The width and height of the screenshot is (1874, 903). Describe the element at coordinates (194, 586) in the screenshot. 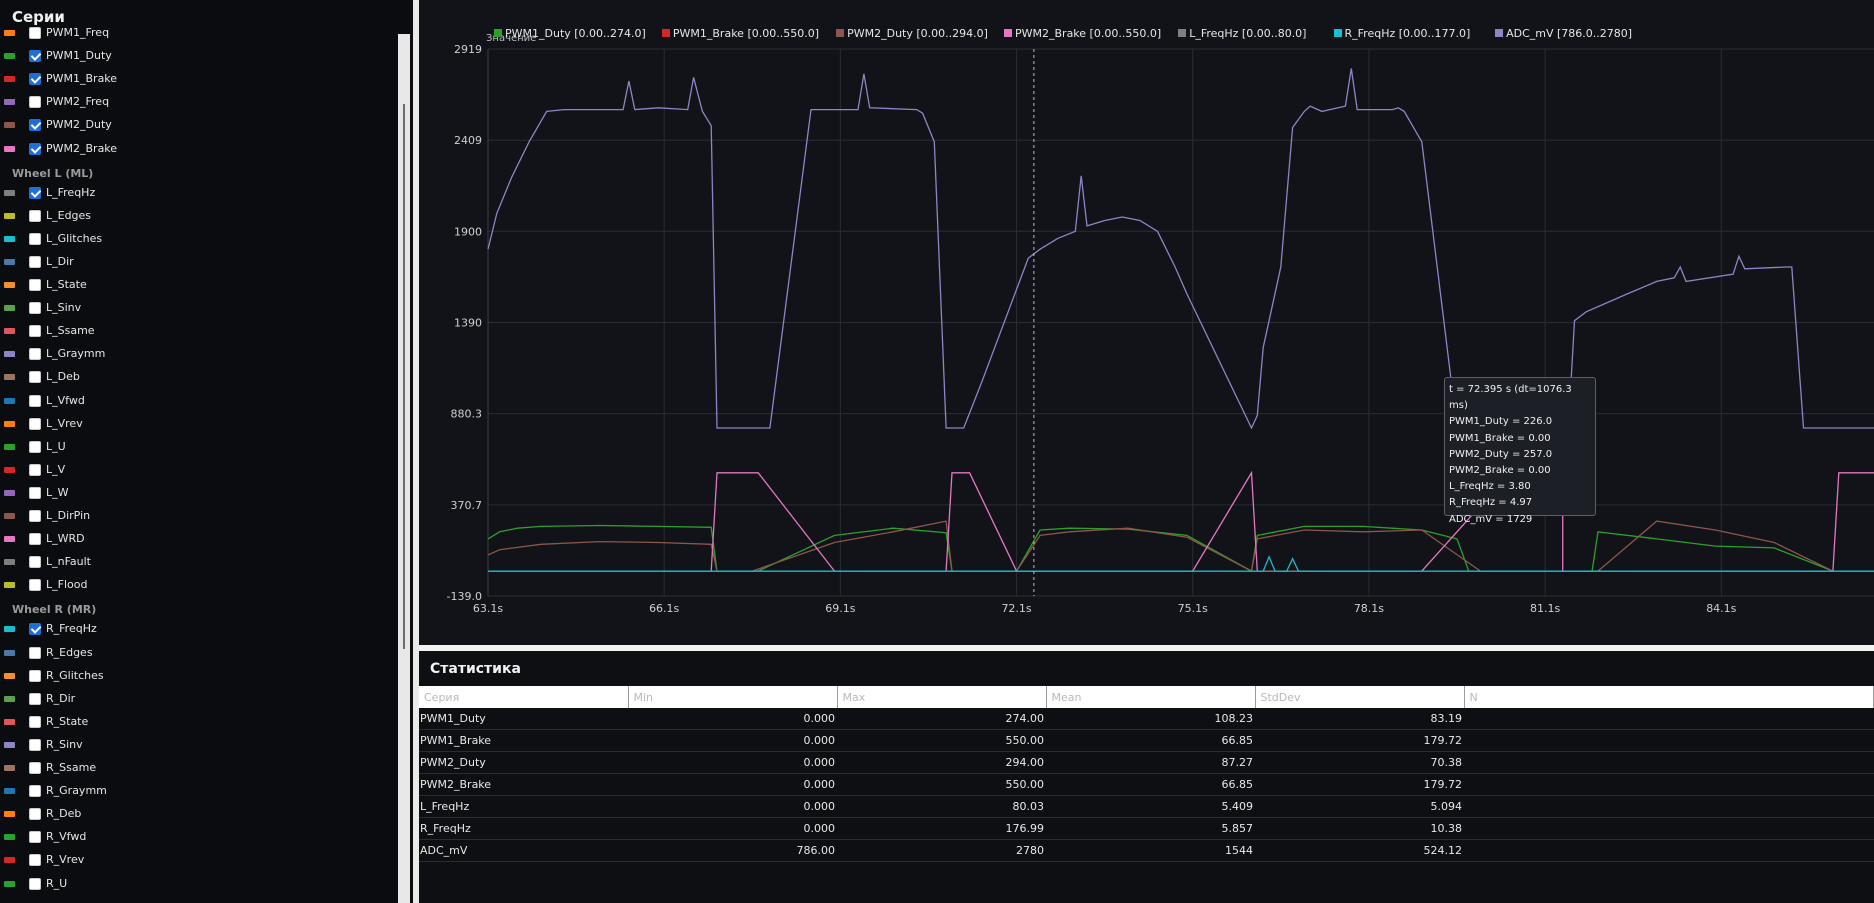

I see `series-row-l-flood: L_Flood` at that location.